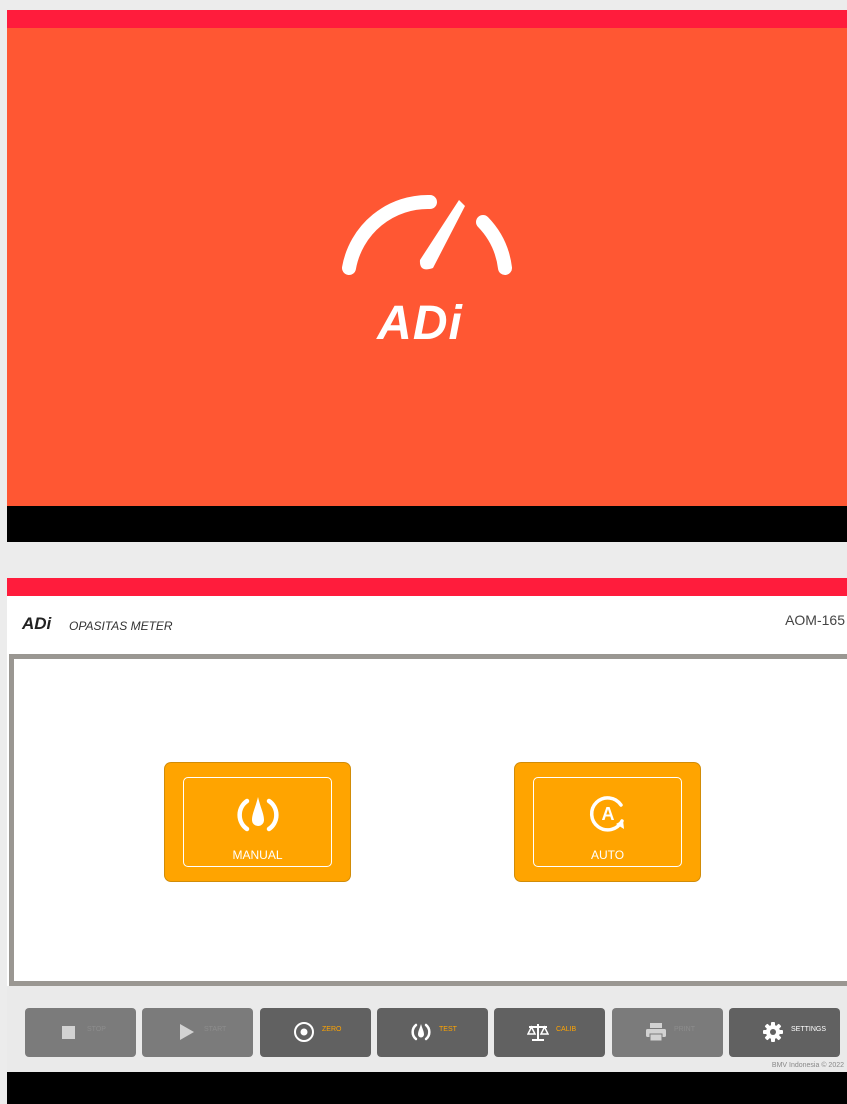 This screenshot has width=847, height=1104. I want to click on target-icon, so click(304, 1032).